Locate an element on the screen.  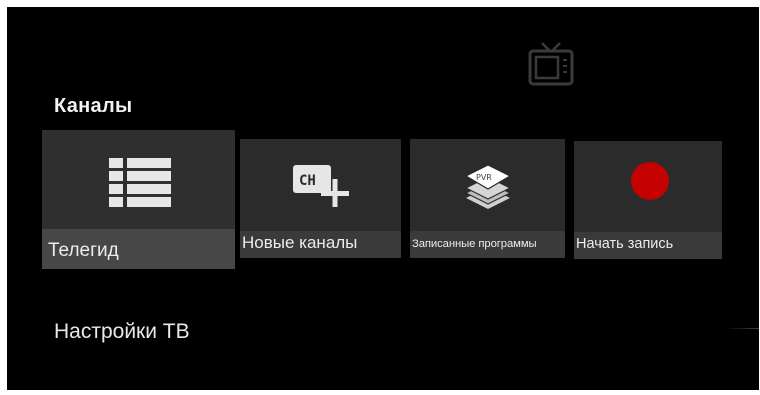
tile-tv-guide: Телегид is located at coordinates (138, 199).